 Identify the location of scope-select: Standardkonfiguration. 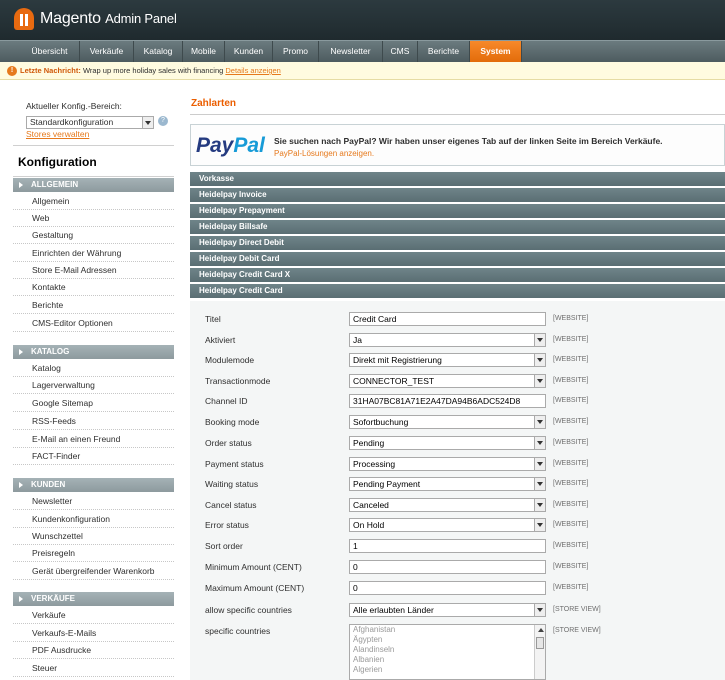
(90, 122).